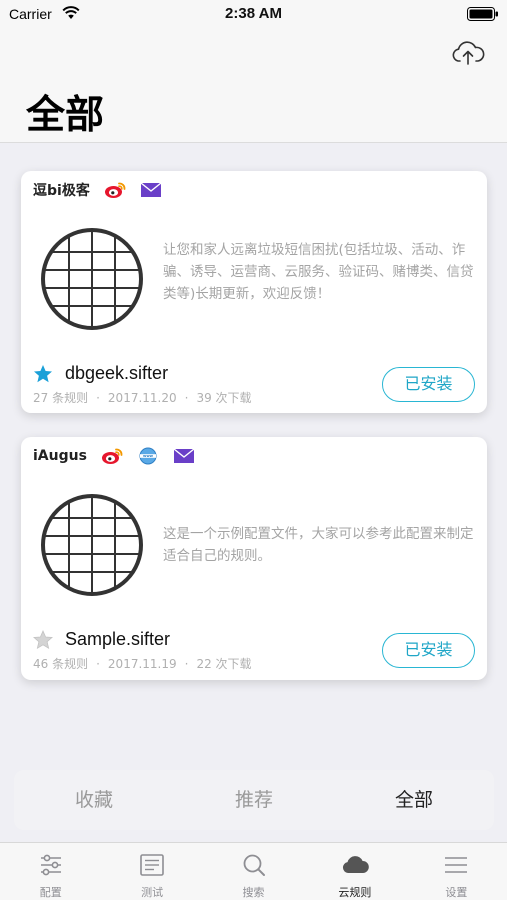  Describe the element at coordinates (456, 865) in the screenshot. I see `menu-icon` at that location.